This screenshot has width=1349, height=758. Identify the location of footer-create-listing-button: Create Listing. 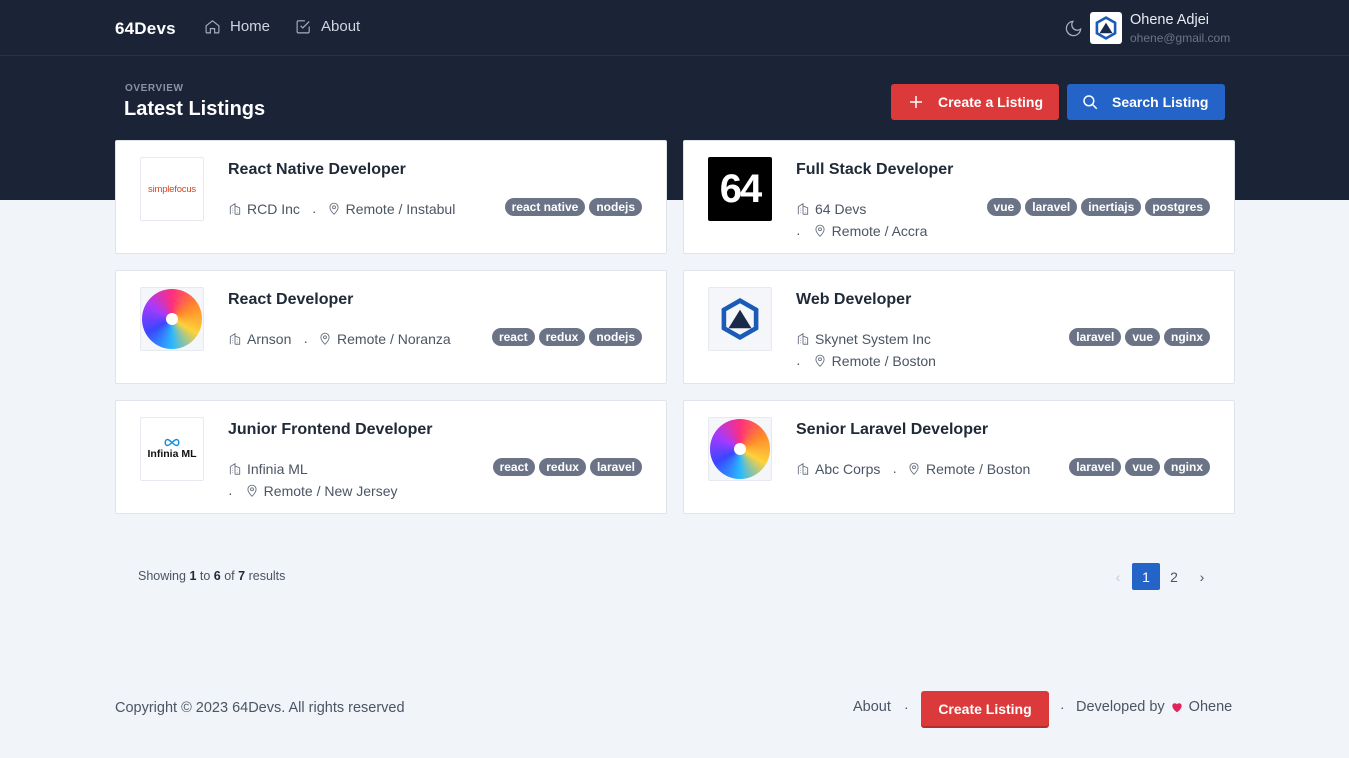
(985, 708).